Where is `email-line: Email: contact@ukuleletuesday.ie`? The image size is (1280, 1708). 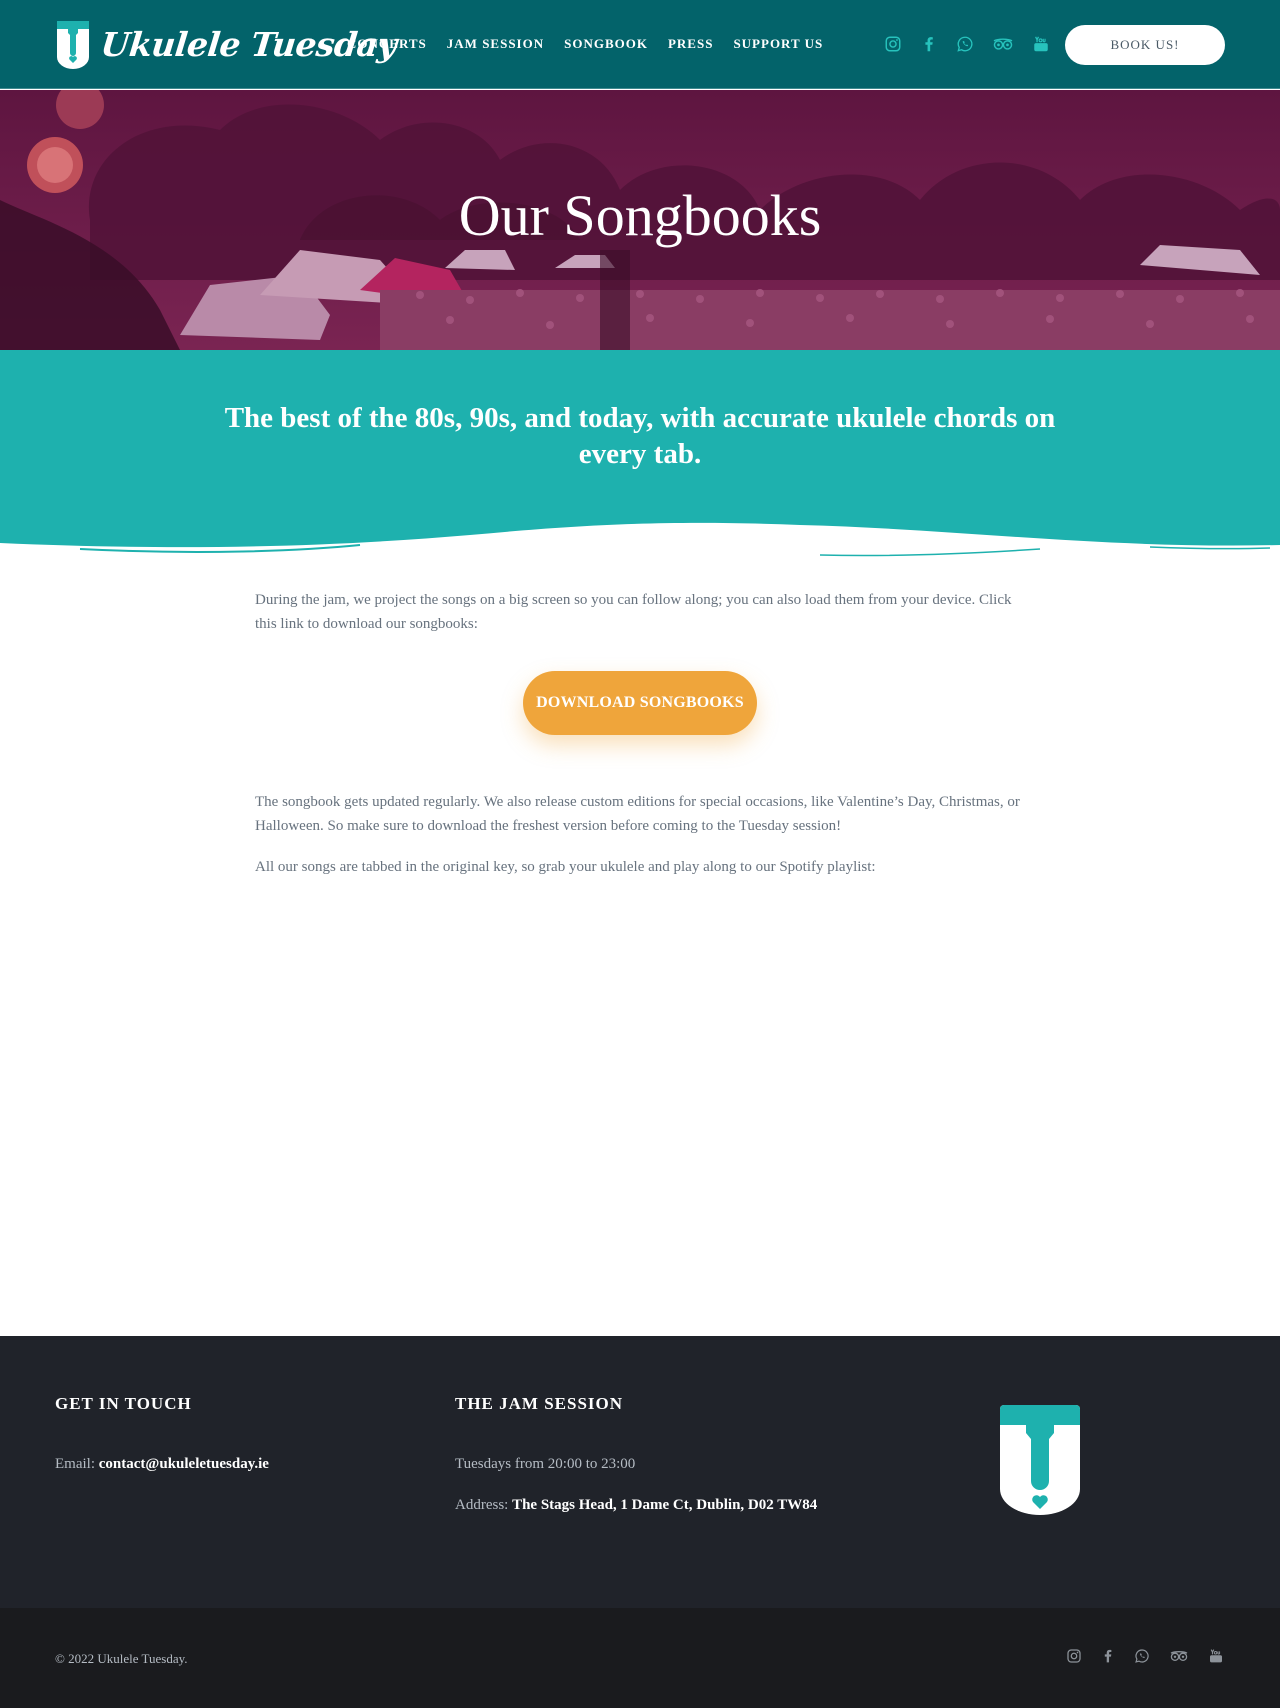 email-line: Email: contact@ukuleletuesday.ie is located at coordinates (162, 1464).